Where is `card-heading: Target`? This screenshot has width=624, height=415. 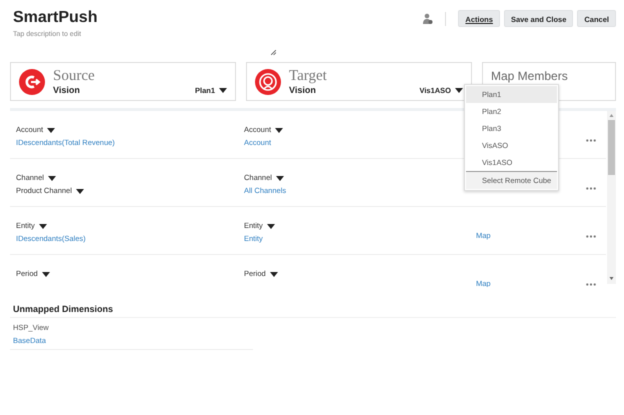 card-heading: Target is located at coordinates (308, 76).